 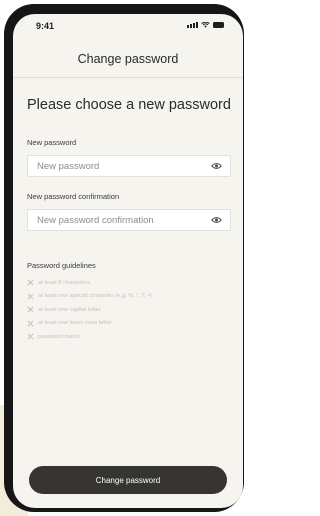 What do you see at coordinates (218, 25) in the screenshot?
I see `battery-icon` at bounding box center [218, 25].